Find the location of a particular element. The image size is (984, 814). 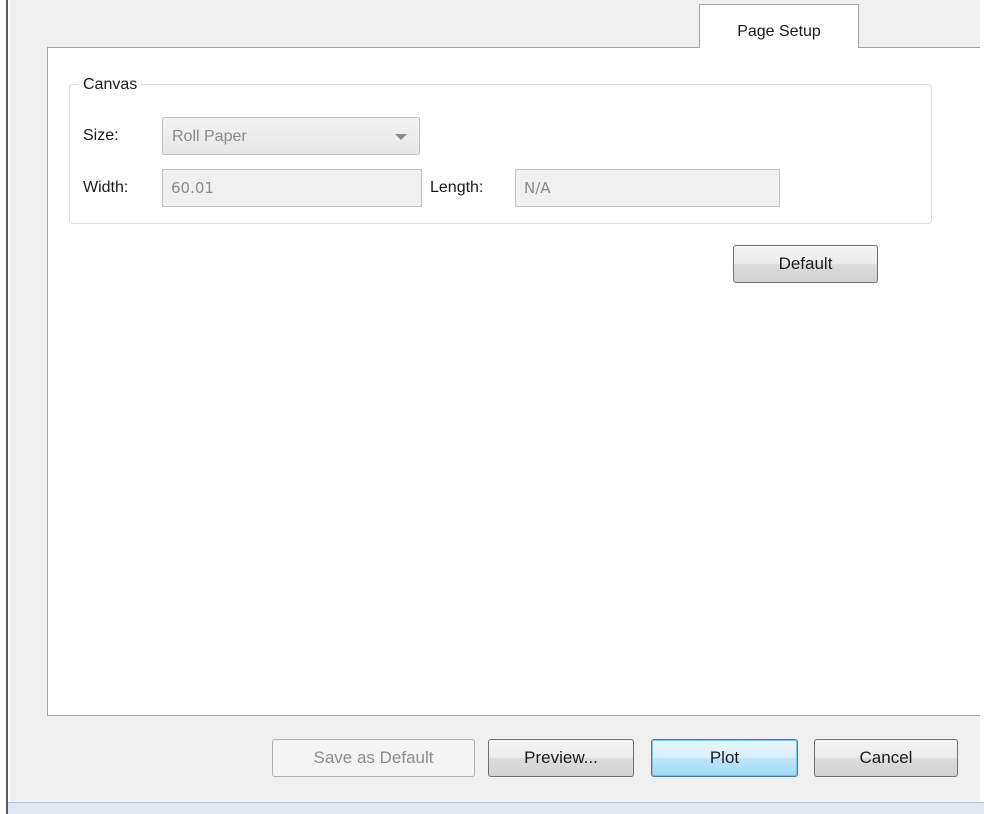

save-as-default-button: Save as Default is located at coordinates (373, 758).